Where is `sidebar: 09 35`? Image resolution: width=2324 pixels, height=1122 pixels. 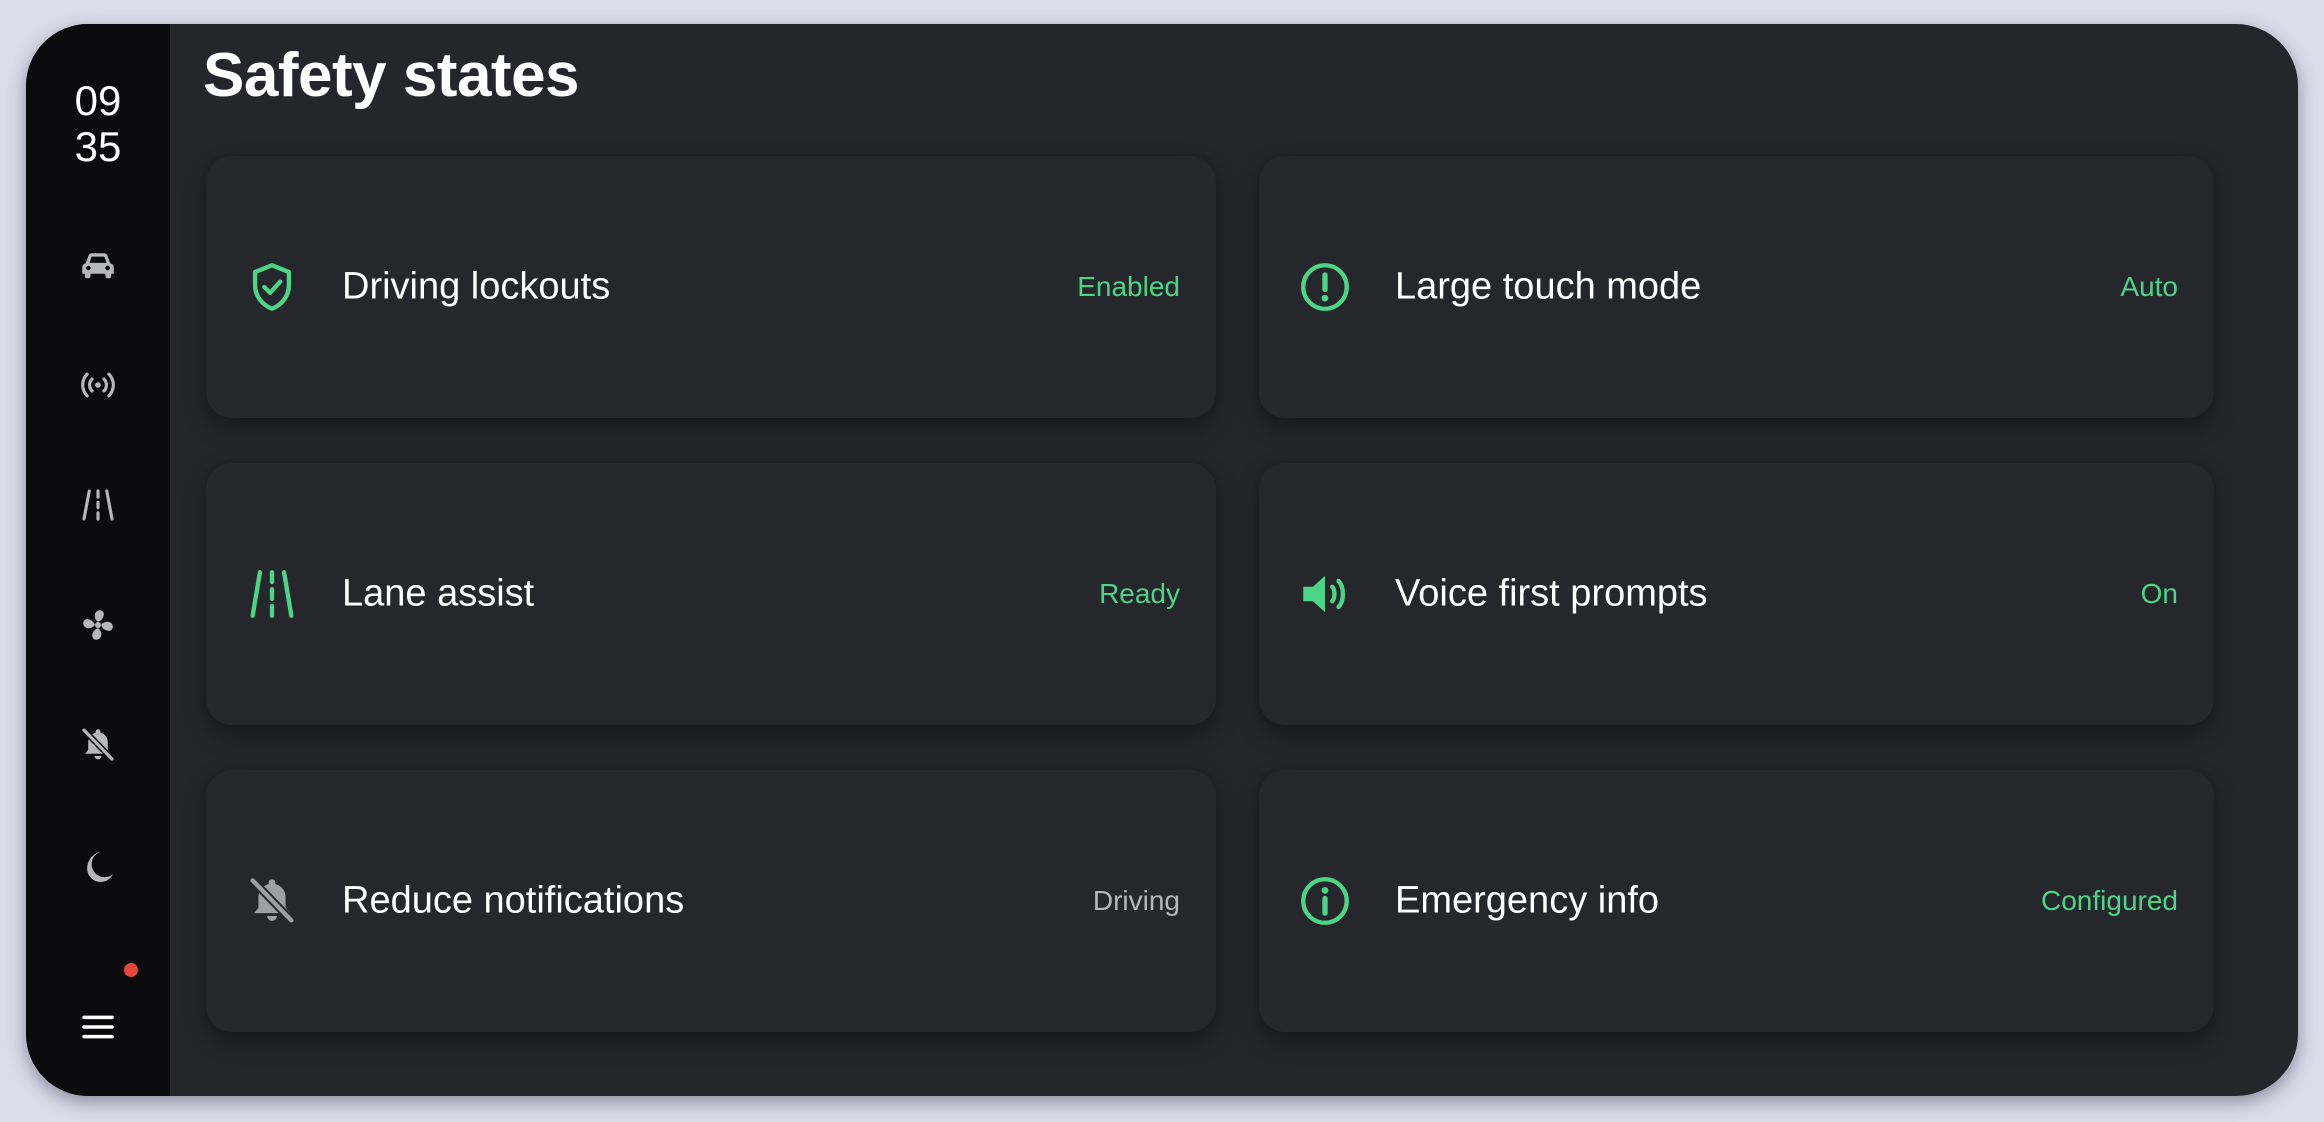
sidebar: 09 35 is located at coordinates (98, 560).